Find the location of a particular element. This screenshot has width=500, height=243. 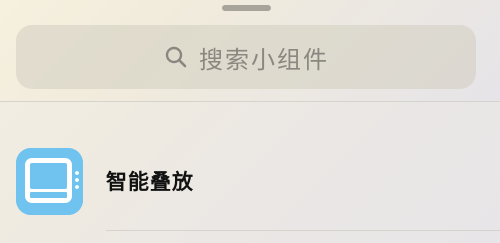

smart-stack-icon is located at coordinates (49, 181).